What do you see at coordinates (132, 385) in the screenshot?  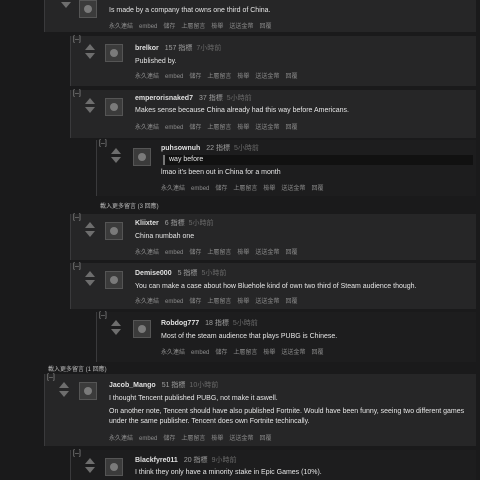 I see `author-link: Jacob_Mango` at bounding box center [132, 385].